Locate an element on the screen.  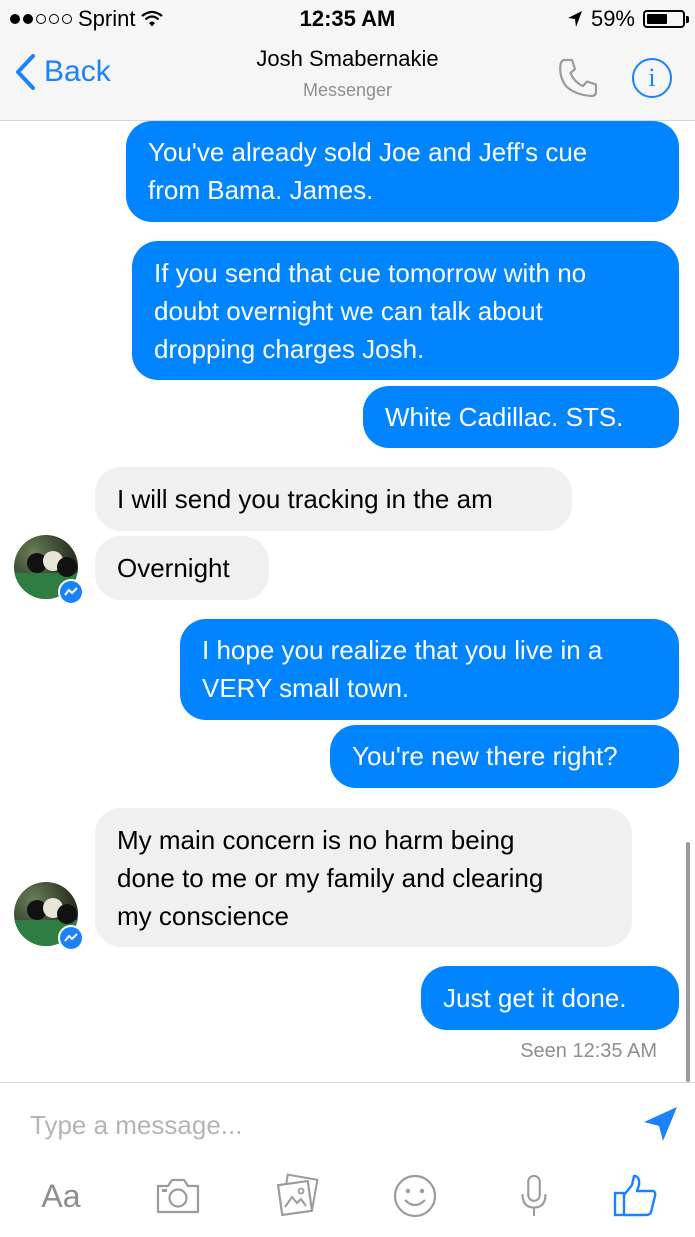
status-right: 59% is located at coordinates (628, 19).